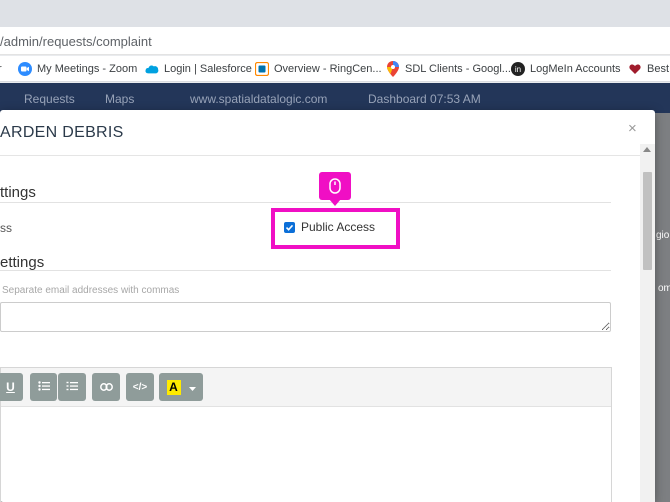  Describe the element at coordinates (192, 387) in the screenshot. I see `caret-down-icon` at that location.